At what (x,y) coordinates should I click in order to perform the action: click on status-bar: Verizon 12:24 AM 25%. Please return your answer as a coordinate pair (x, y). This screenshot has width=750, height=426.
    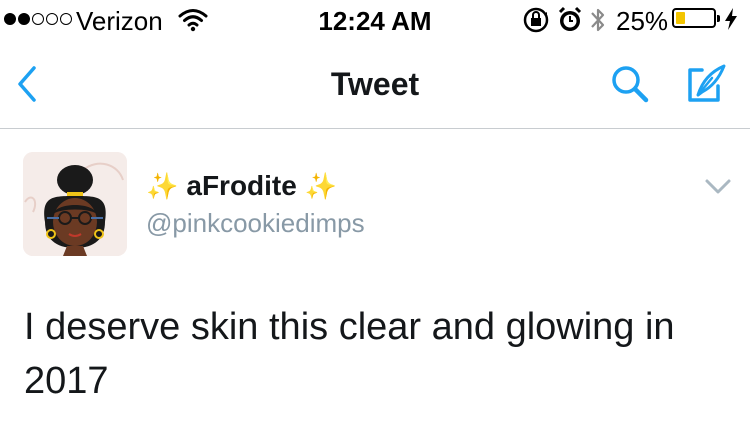
    Looking at the image, I should click on (375, 20).